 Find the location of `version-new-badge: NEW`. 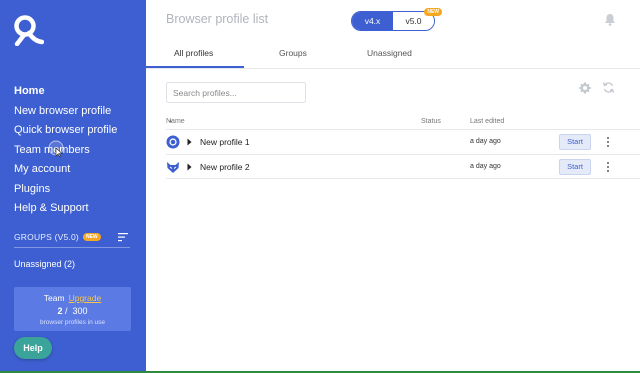

version-new-badge: NEW is located at coordinates (433, 12).